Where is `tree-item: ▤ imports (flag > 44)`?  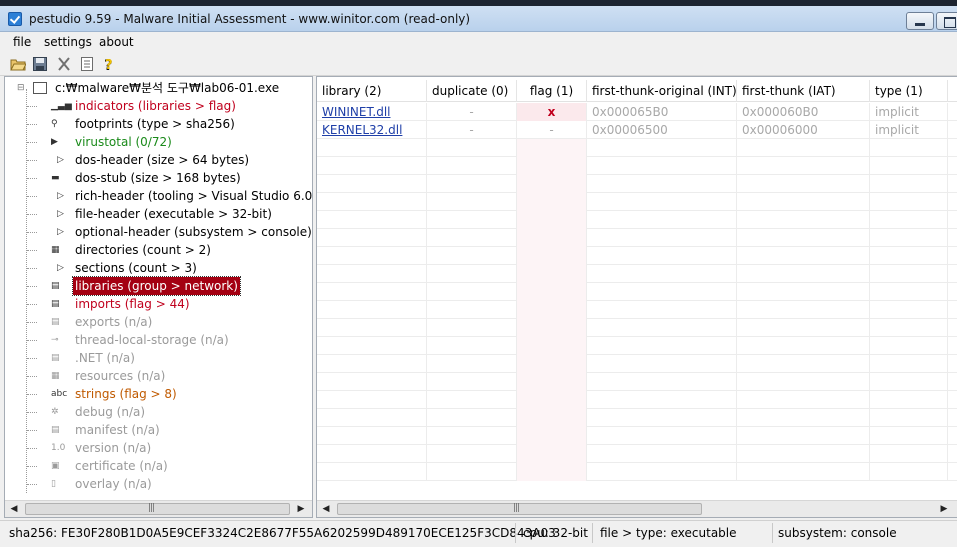
tree-item: ▤ imports (flag > 44) is located at coordinates (158, 304).